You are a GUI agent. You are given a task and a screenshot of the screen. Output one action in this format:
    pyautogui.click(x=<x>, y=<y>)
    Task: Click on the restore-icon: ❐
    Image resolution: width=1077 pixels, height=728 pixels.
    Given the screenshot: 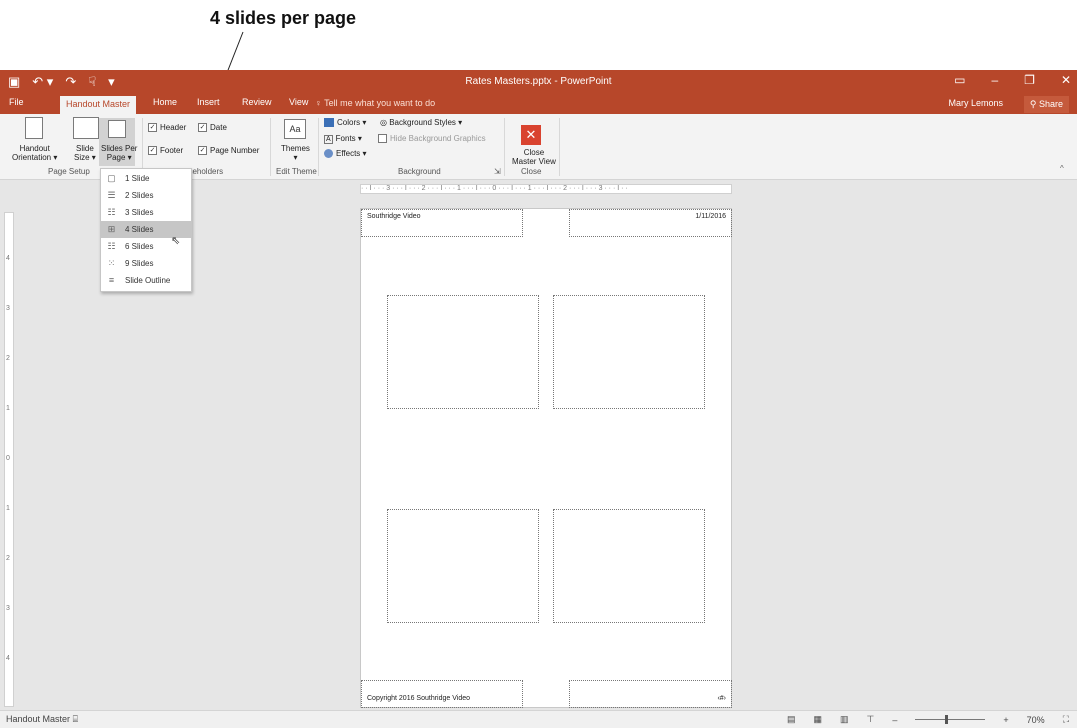 What is the action you would take?
    pyautogui.click(x=1029, y=80)
    